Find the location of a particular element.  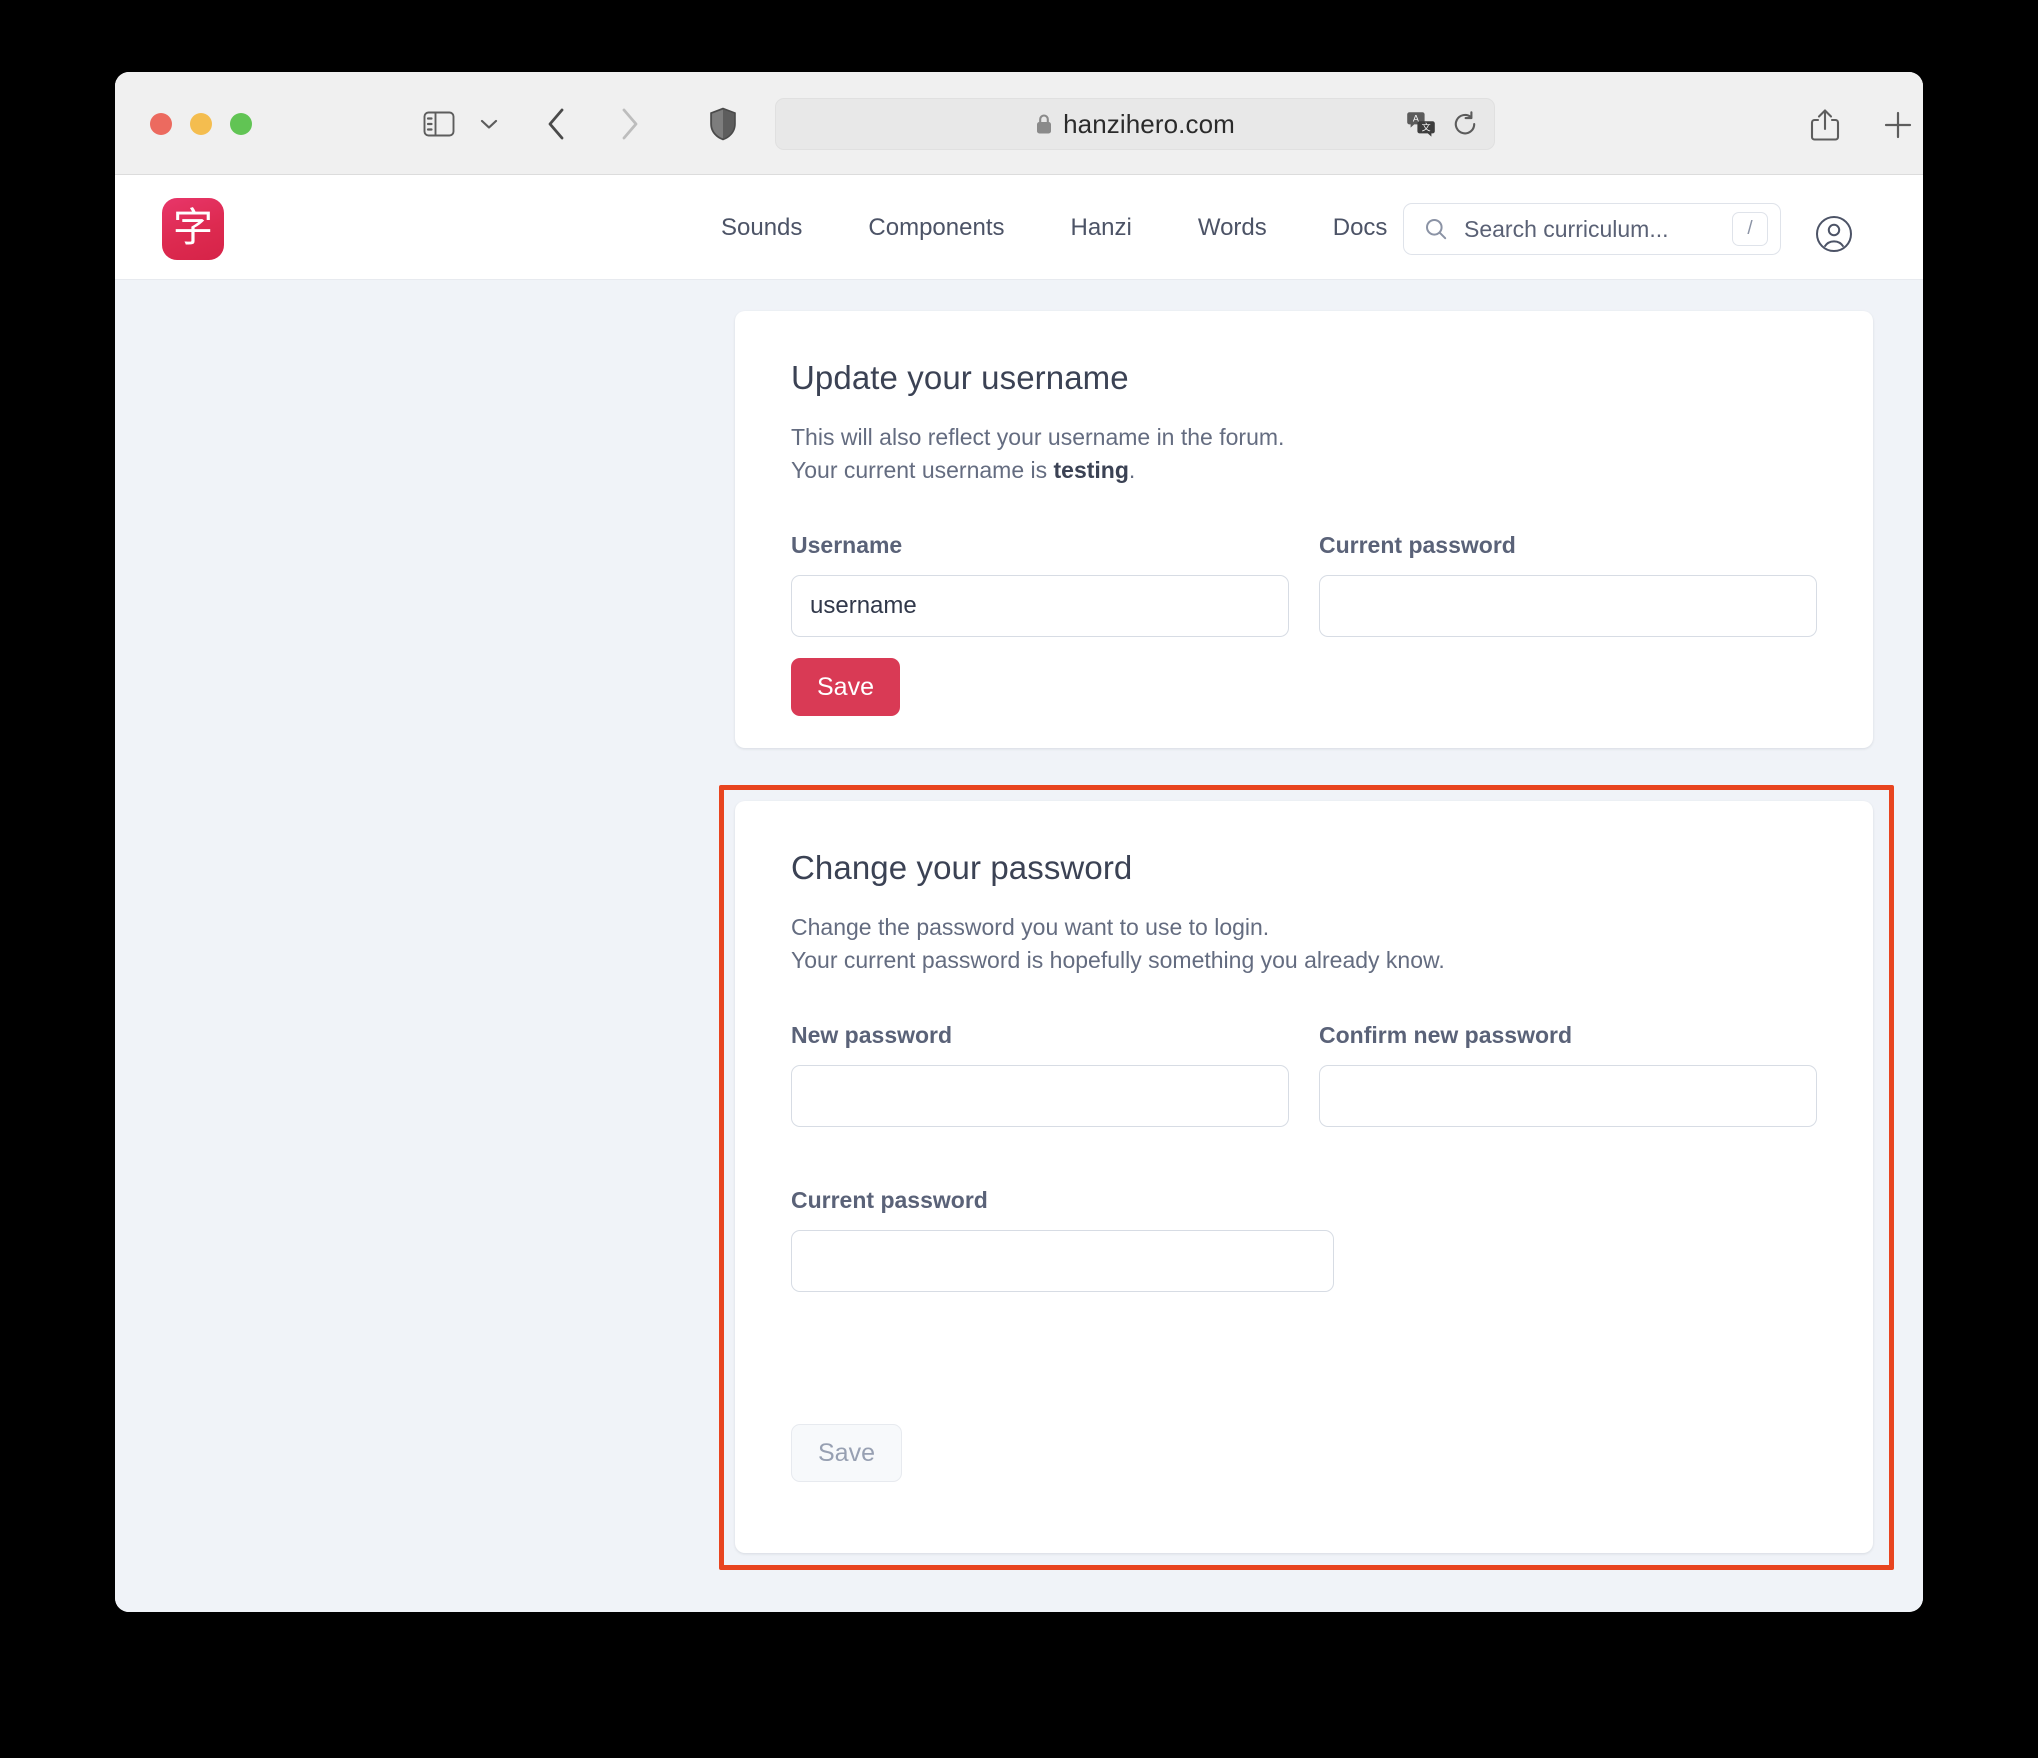

zoom-window-button is located at coordinates (241, 124).